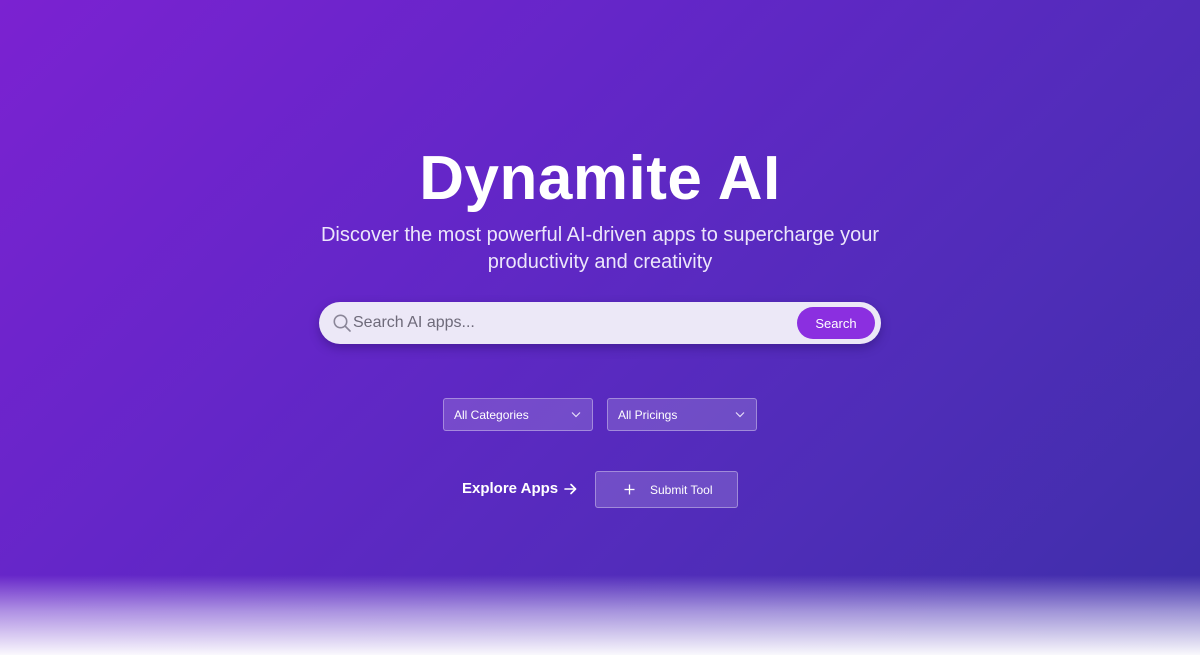 The height and width of the screenshot is (655, 1200). I want to click on page-title: Dynamite AI, so click(600, 178).